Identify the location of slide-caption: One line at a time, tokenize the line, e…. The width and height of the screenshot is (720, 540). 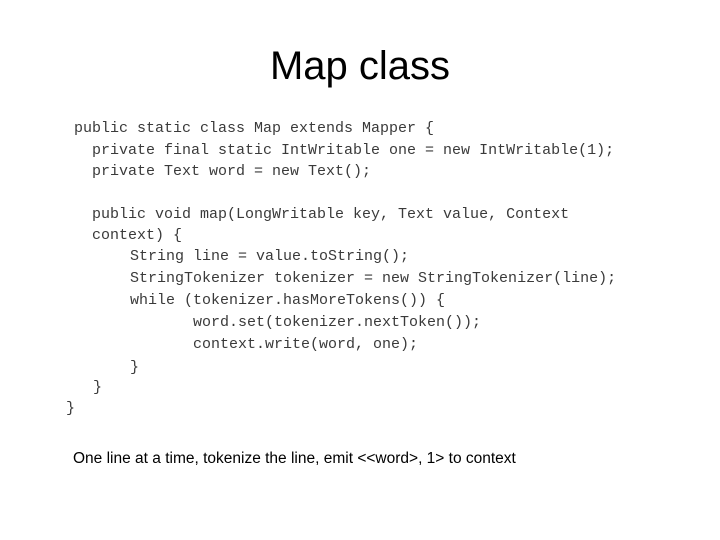
(294, 458).